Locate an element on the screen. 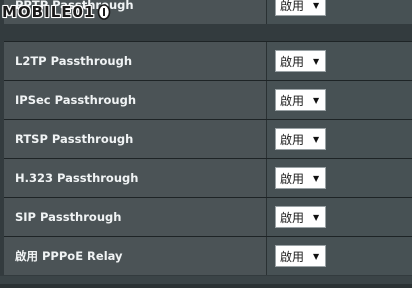 This screenshot has height=288, width=412. label-cell: RTSP Passthrough is located at coordinates (135, 139).